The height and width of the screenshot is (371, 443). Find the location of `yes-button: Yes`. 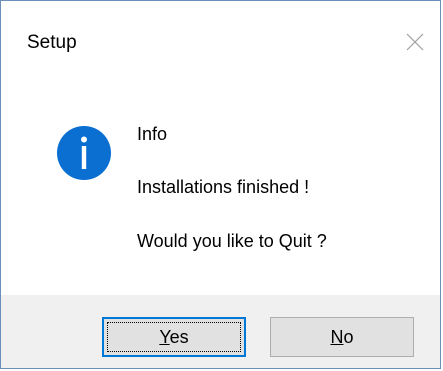

yes-button: Yes is located at coordinates (174, 337).